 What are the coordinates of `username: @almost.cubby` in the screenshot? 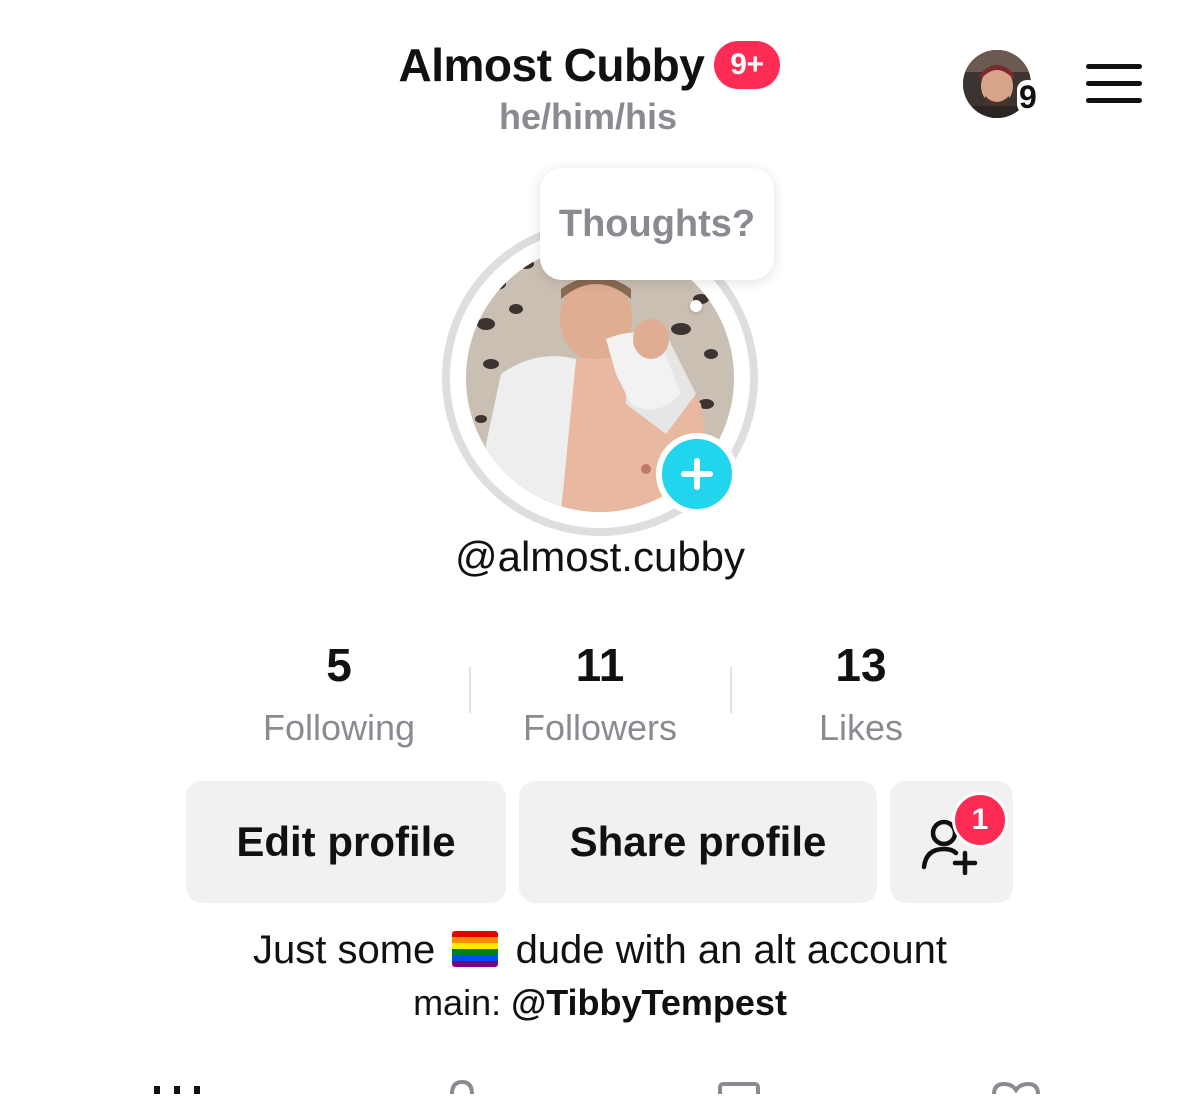 It's located at (600, 556).